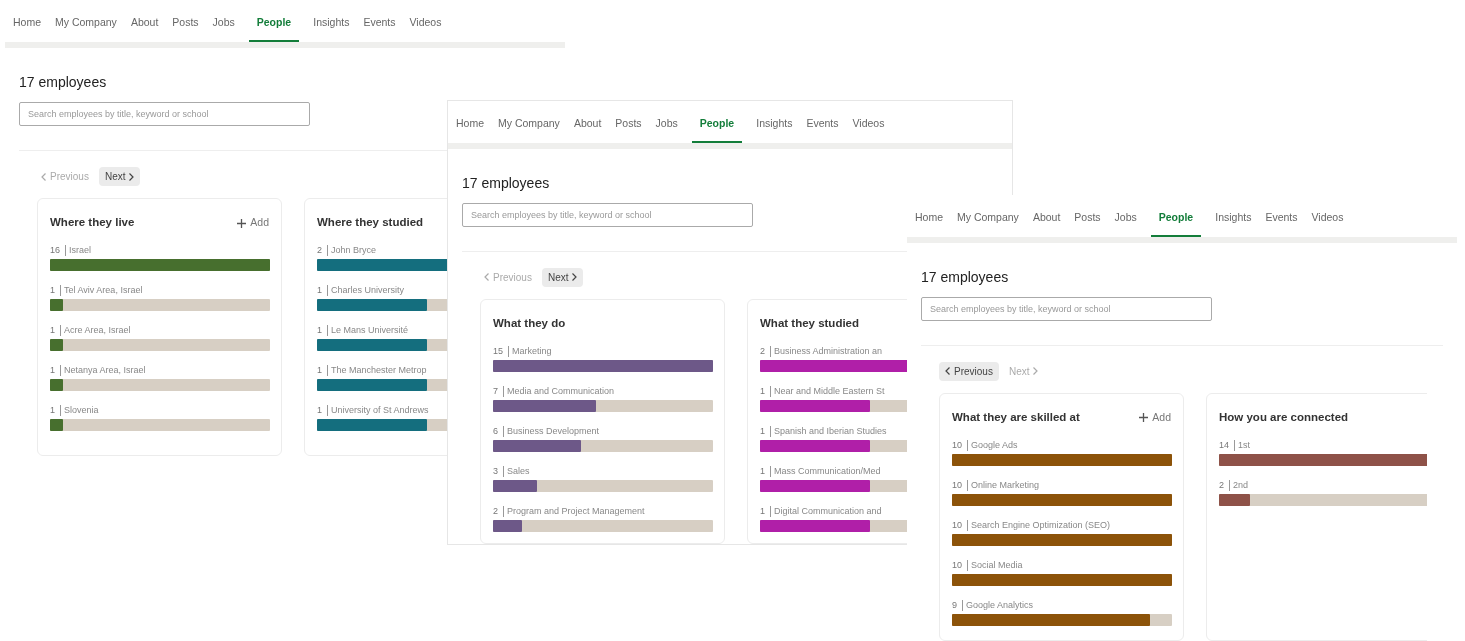 The height and width of the screenshot is (641, 1465). Describe the element at coordinates (828, 431) in the screenshot. I see `row-label: Spanish and Iberian Studies` at that location.